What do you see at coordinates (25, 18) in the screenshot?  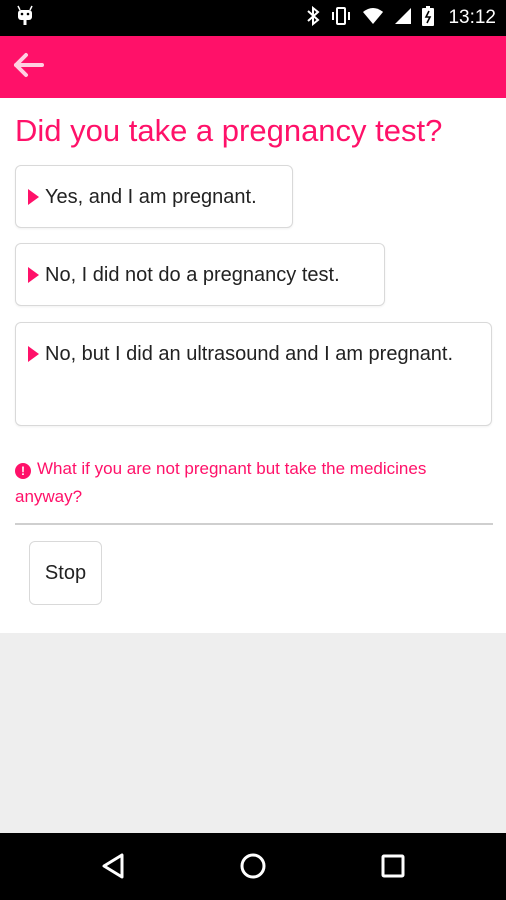 I see `android-icon` at bounding box center [25, 18].